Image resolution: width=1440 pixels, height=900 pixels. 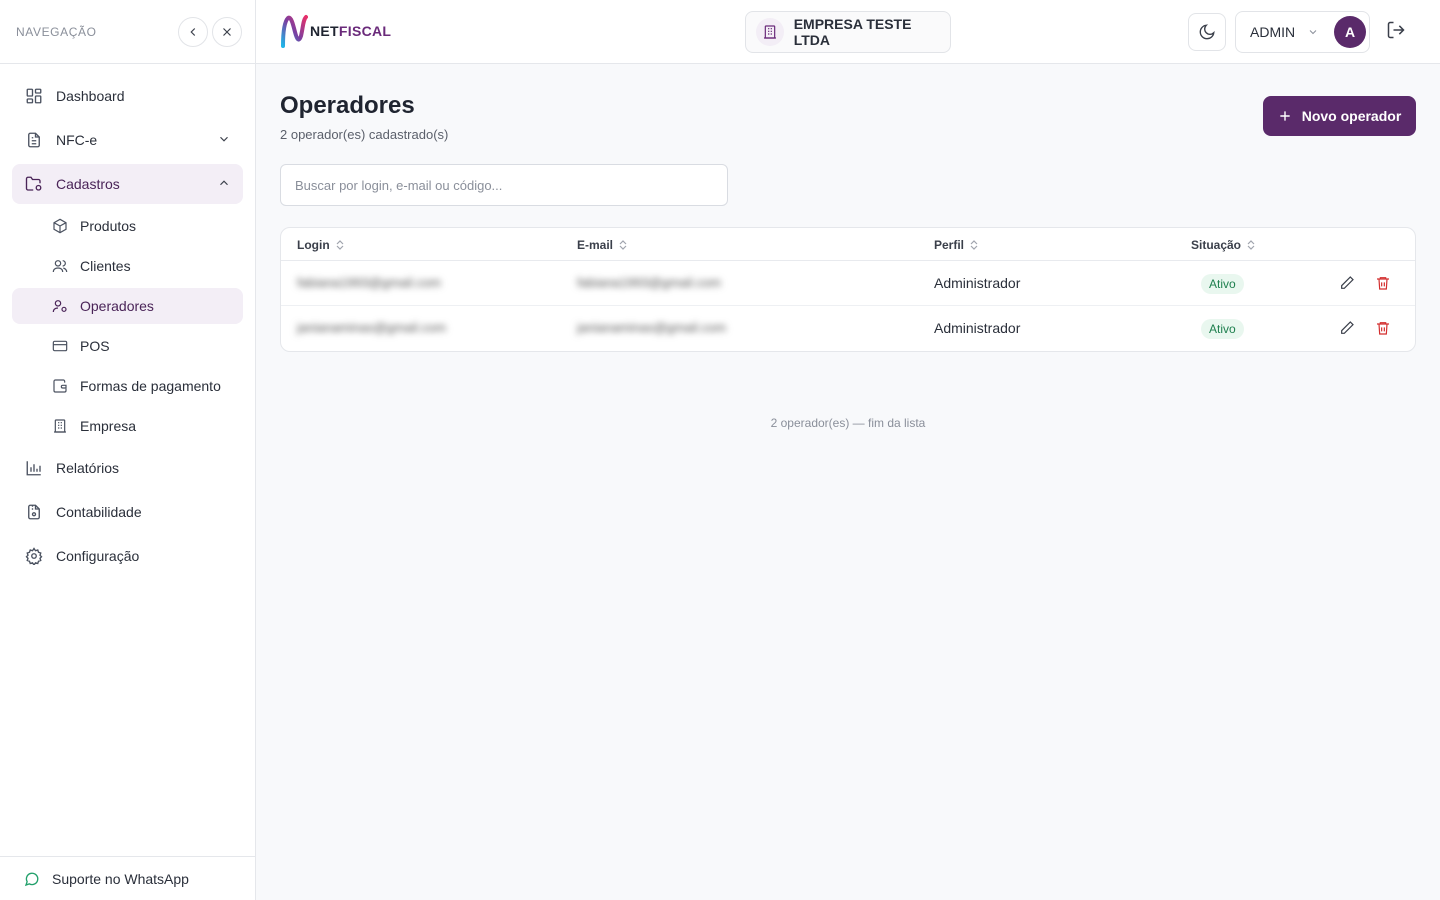 I want to click on sidebar-item-label: Dashboard, so click(x=90, y=96).